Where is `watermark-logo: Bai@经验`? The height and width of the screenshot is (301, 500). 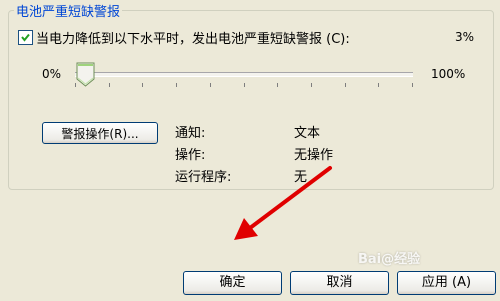
watermark-logo: Bai@经验 is located at coordinates (389, 259).